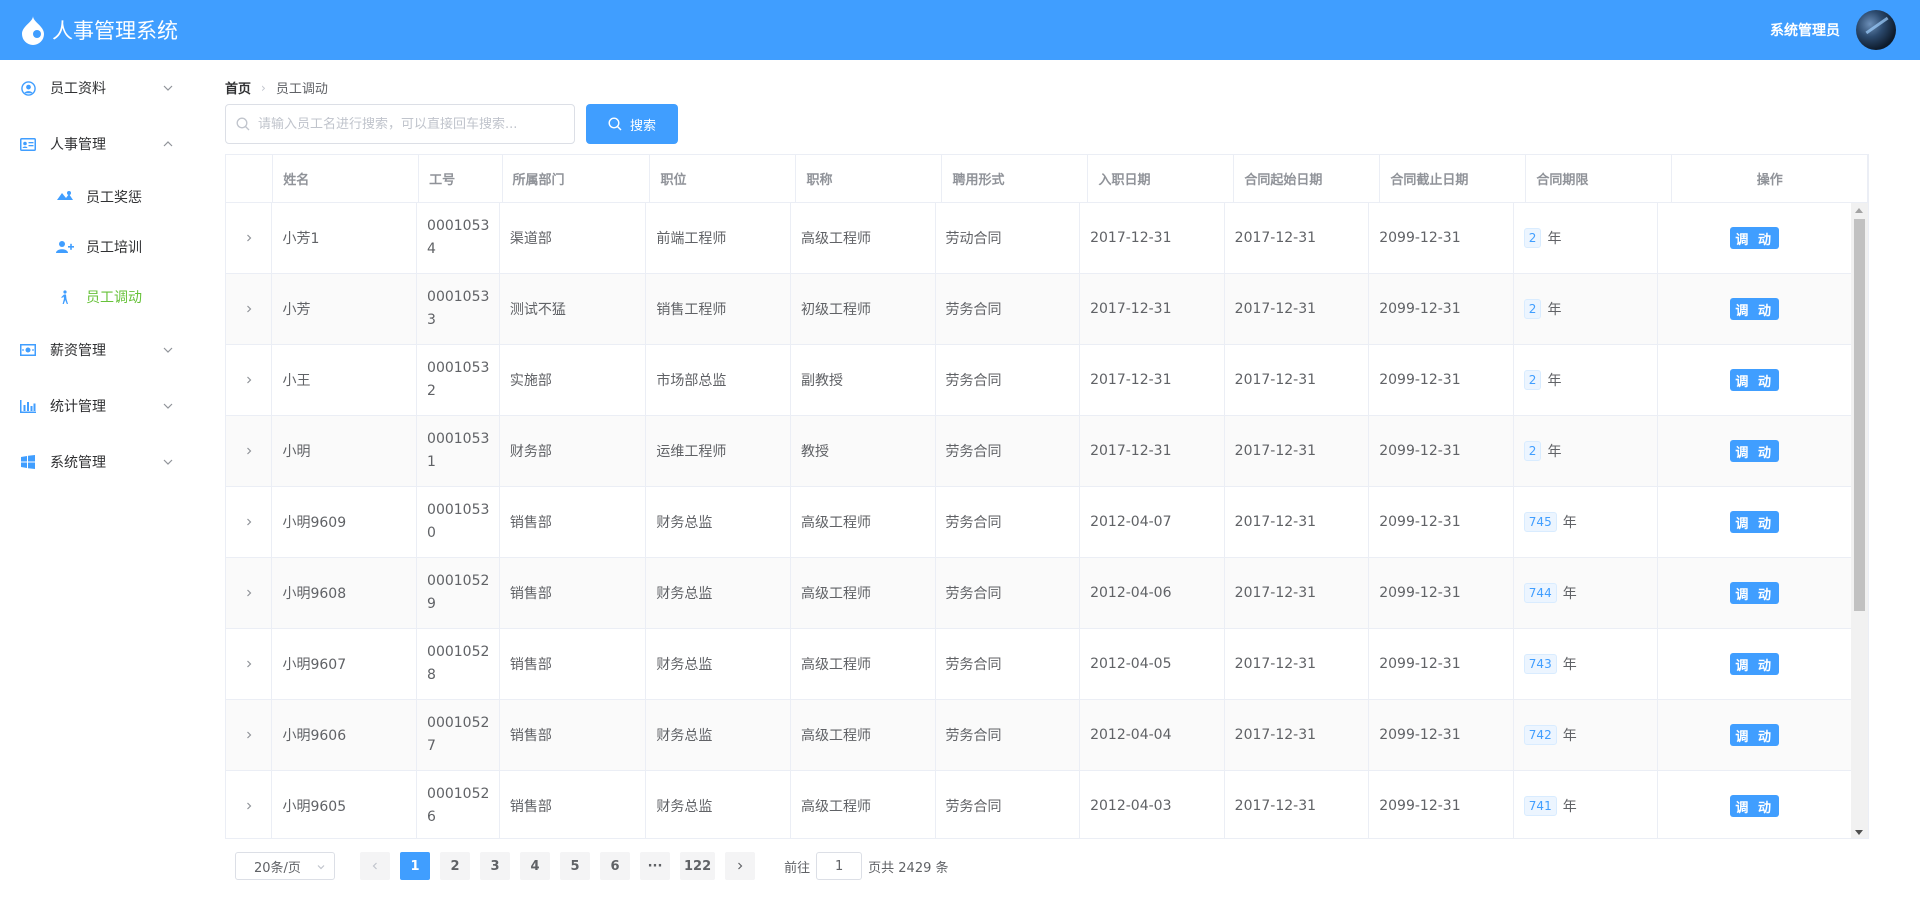 This screenshot has height=911, width=1920. What do you see at coordinates (100, 197) in the screenshot?
I see `sidebar-subitem-rewards: 员工奖惩` at bounding box center [100, 197].